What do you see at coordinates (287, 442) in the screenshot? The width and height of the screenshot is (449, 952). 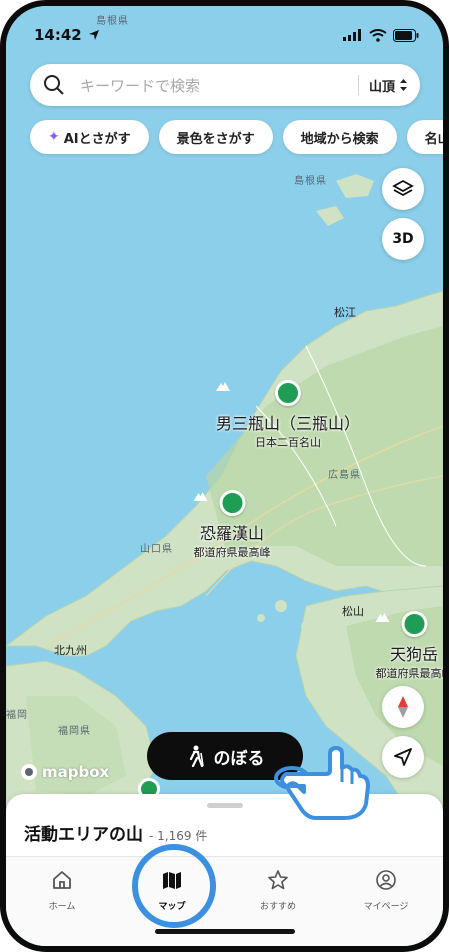 I see `peak-subtitle: 日本二百名山` at bounding box center [287, 442].